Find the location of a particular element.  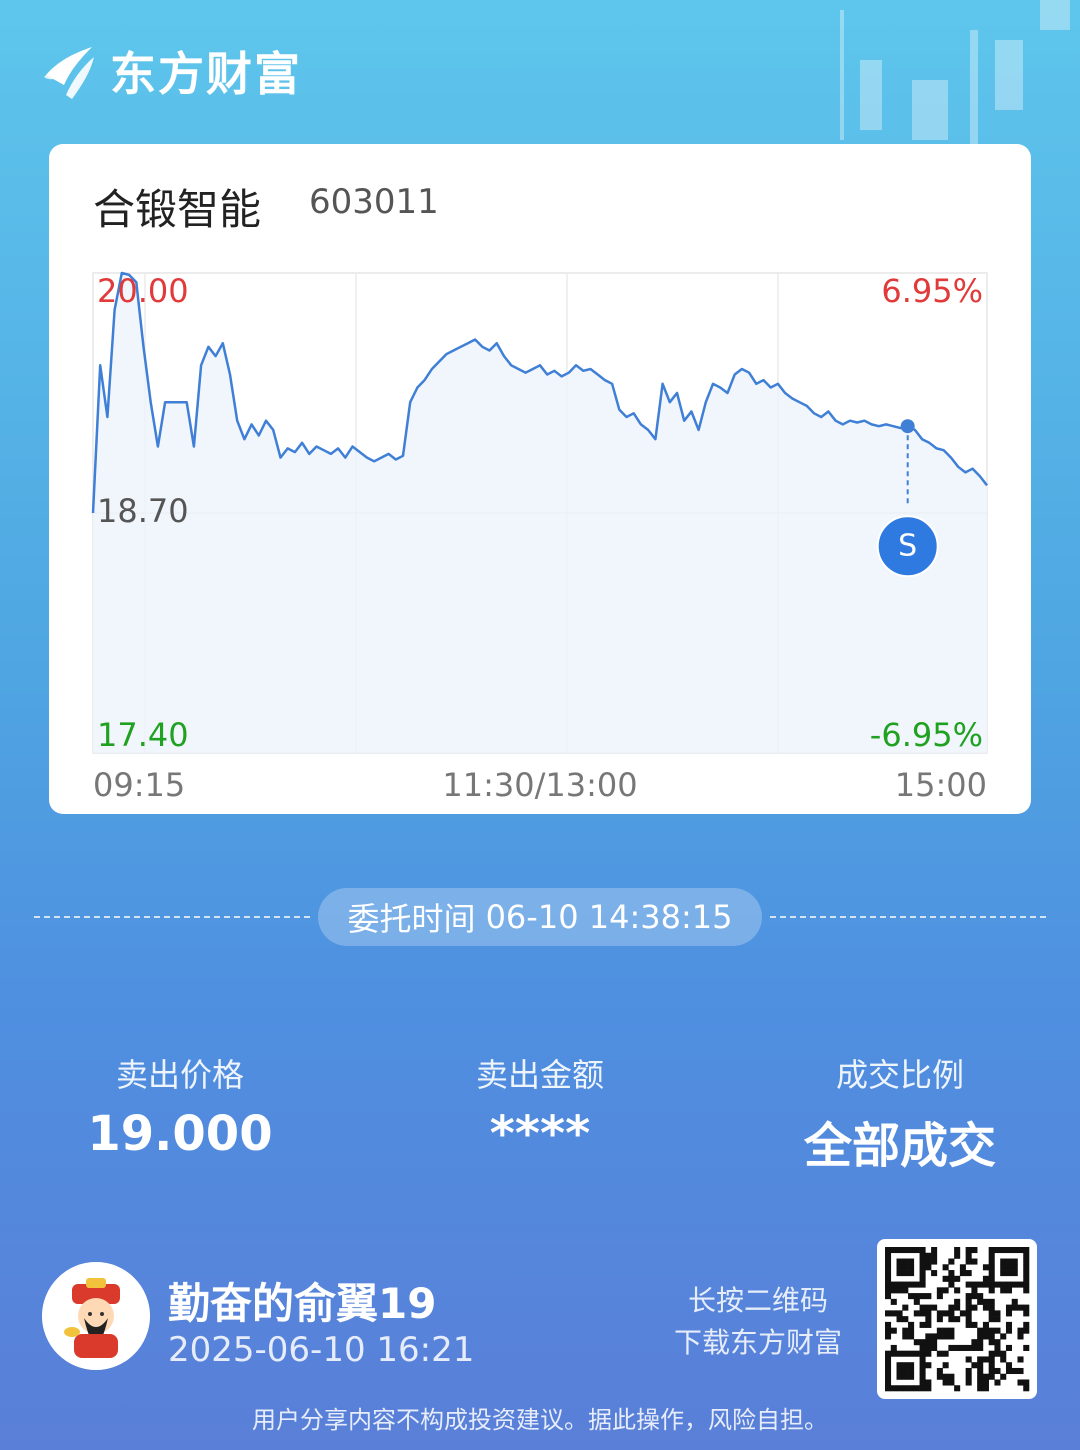

qr-hint: 长按二维码 下载东方财富 is located at coordinates (758, 1322).